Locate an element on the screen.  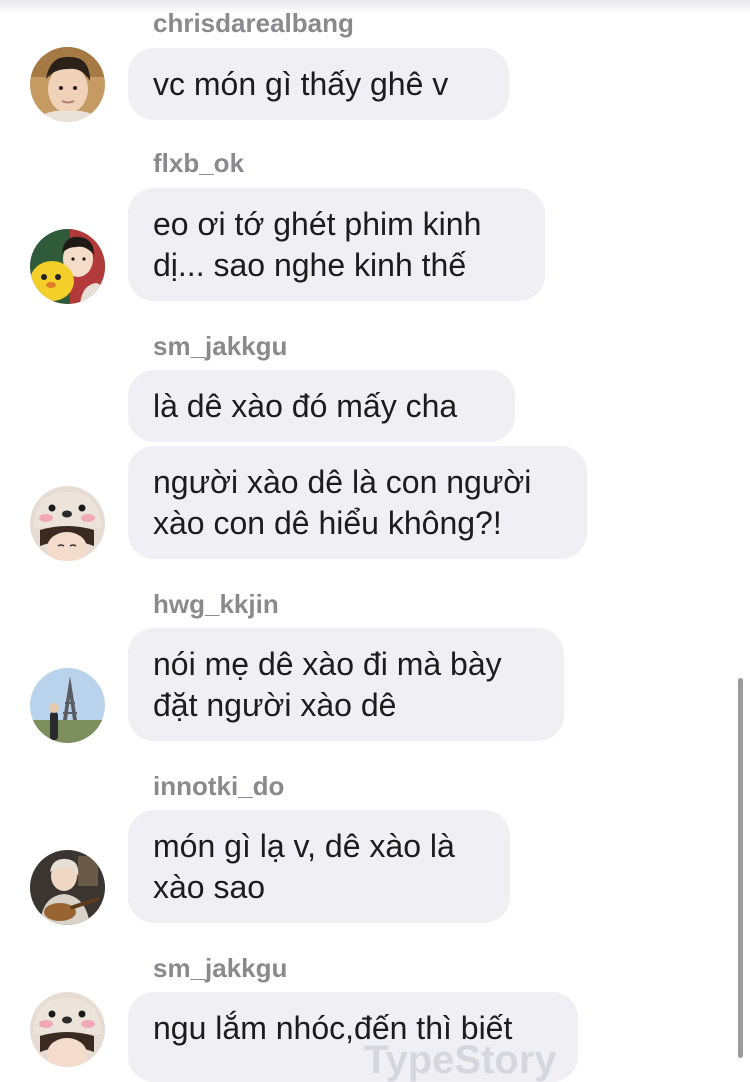
top-shadow is located at coordinates (375, 7).